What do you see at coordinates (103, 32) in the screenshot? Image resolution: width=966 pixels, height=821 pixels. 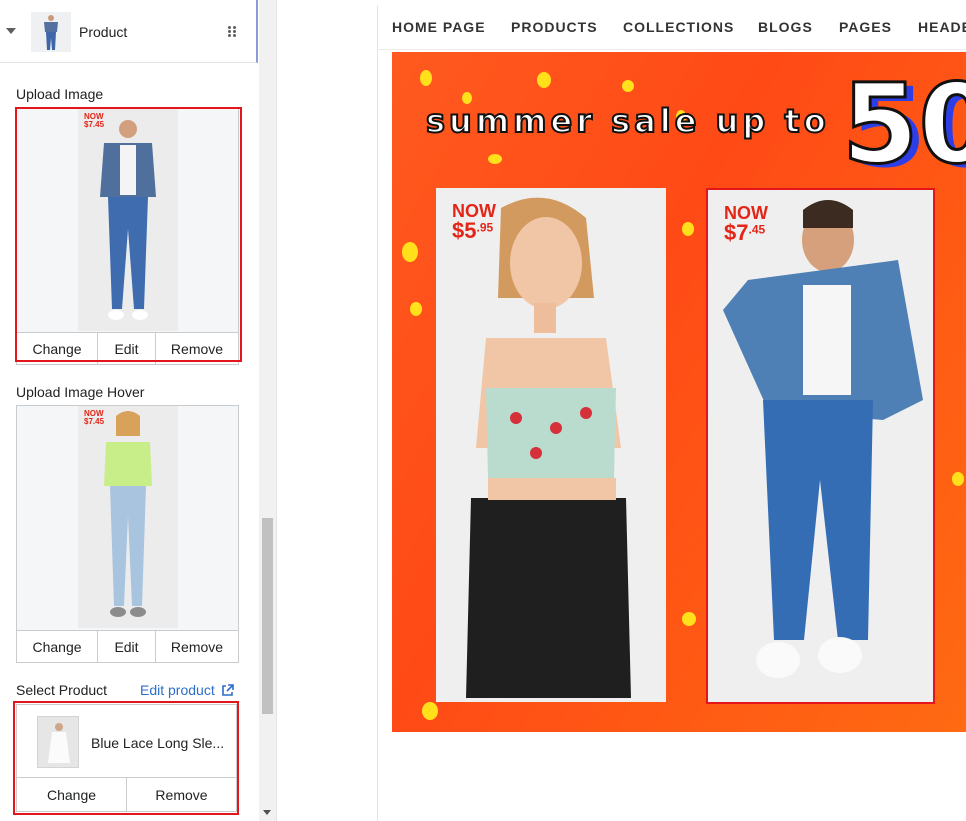 I see `section-title: Product` at bounding box center [103, 32].